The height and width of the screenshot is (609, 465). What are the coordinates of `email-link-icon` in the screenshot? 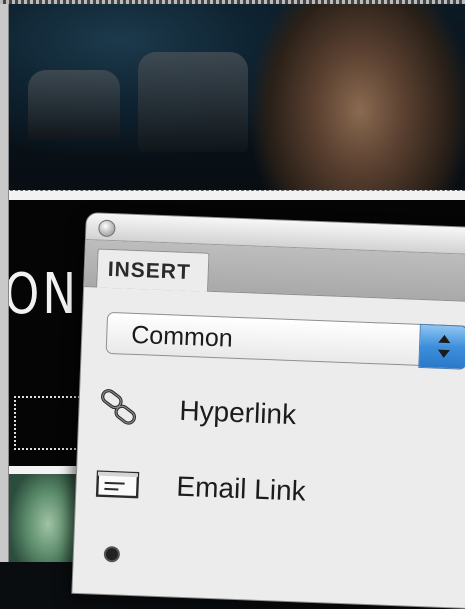 It's located at (117, 484).